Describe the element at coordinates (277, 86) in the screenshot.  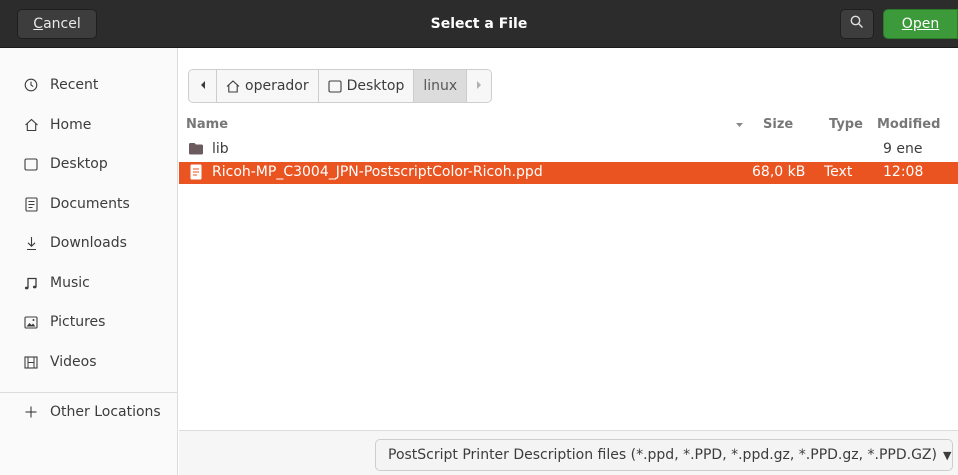
I see `path-crumb-label: operador` at that location.